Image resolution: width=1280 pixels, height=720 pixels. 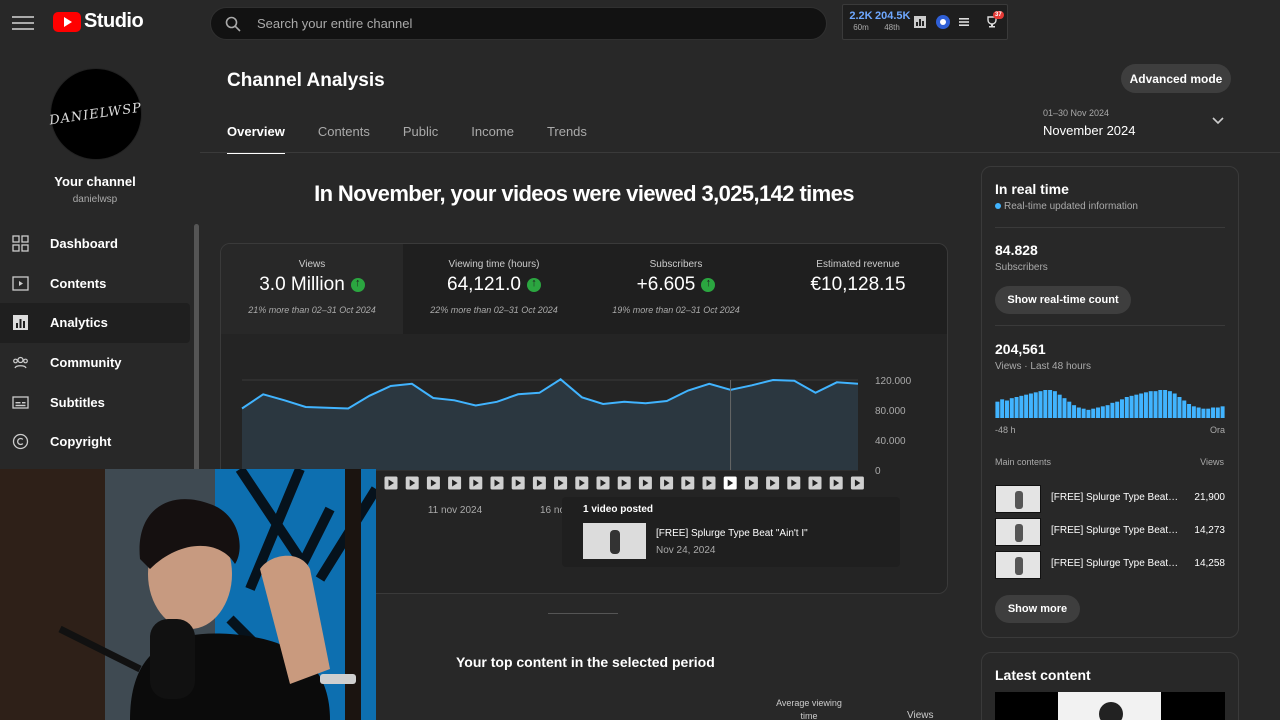 What do you see at coordinates (567, 139) in the screenshot?
I see `tab-trends: Trends` at bounding box center [567, 139].